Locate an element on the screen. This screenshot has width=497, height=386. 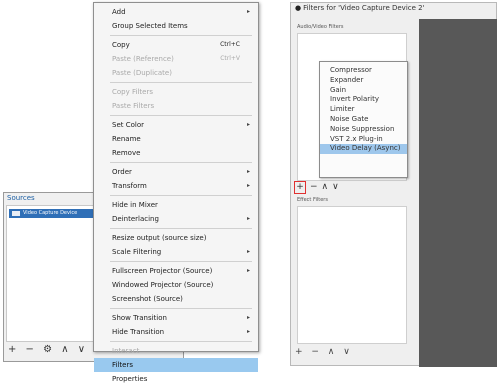
add-menu-item-noise-suppression: Noise Suppression is located at coordinates (363, 130).